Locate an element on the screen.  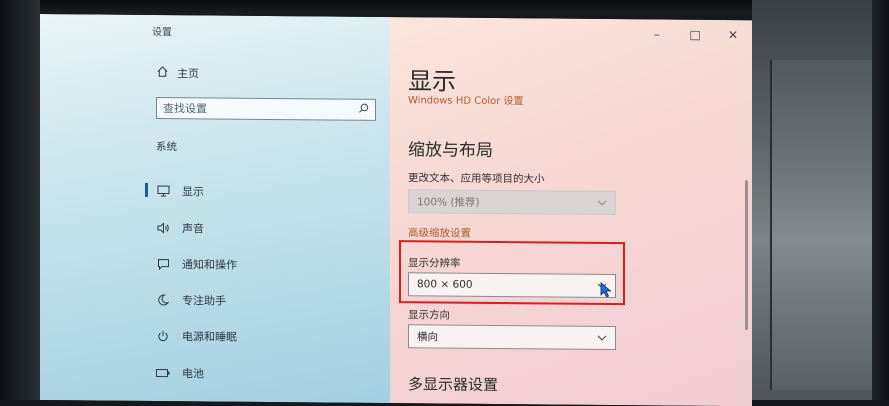
scale-value: 100% (推荐) is located at coordinates (448, 202).